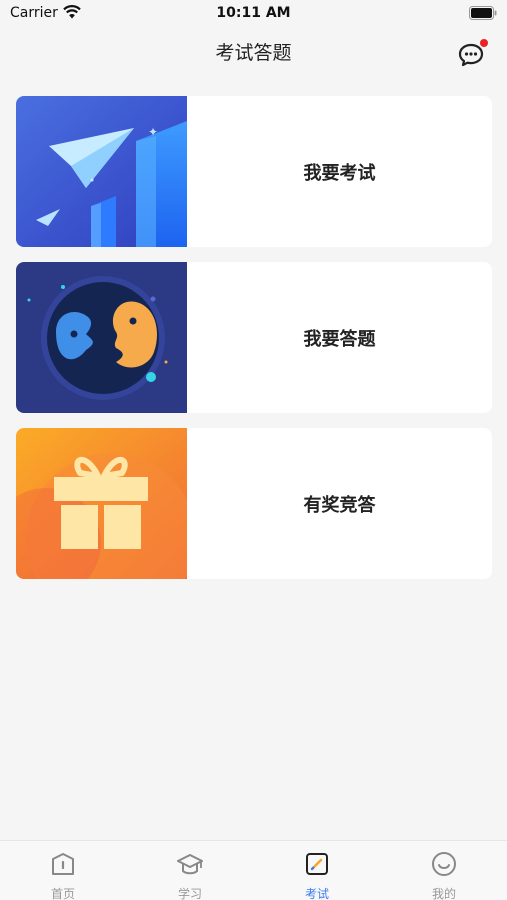  What do you see at coordinates (339, 339) in the screenshot?
I see `quiz-card-label: 我要答题` at bounding box center [339, 339].